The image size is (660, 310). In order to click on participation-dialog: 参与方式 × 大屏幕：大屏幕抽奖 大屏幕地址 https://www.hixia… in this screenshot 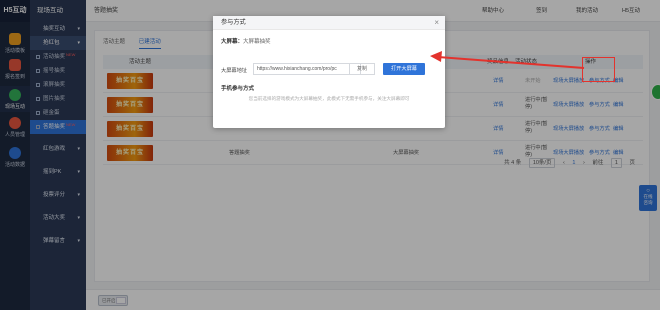, I will do `click(329, 72)`.